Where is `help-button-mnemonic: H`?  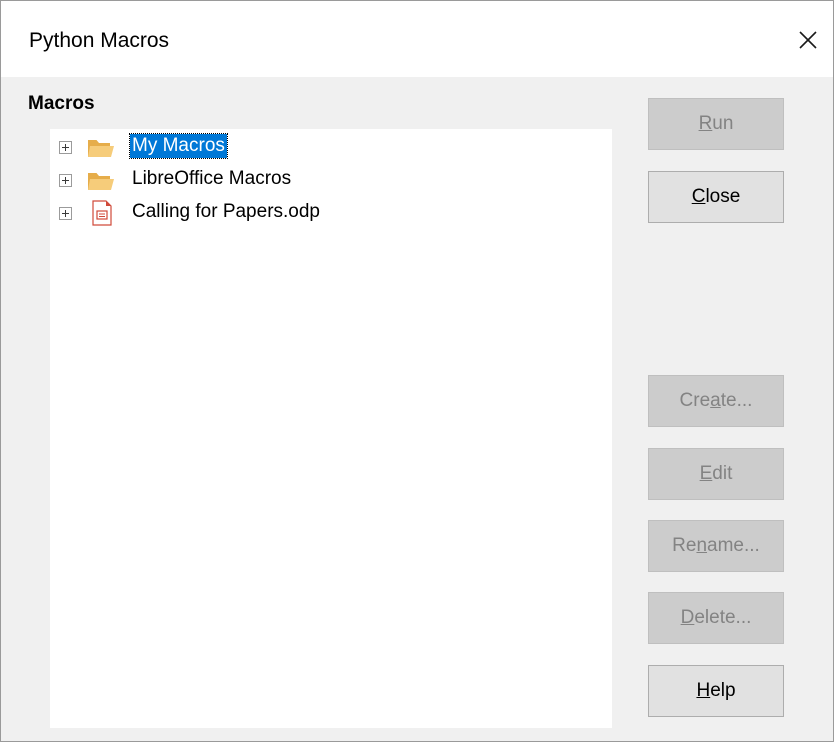
help-button-mnemonic: H is located at coordinates (703, 690).